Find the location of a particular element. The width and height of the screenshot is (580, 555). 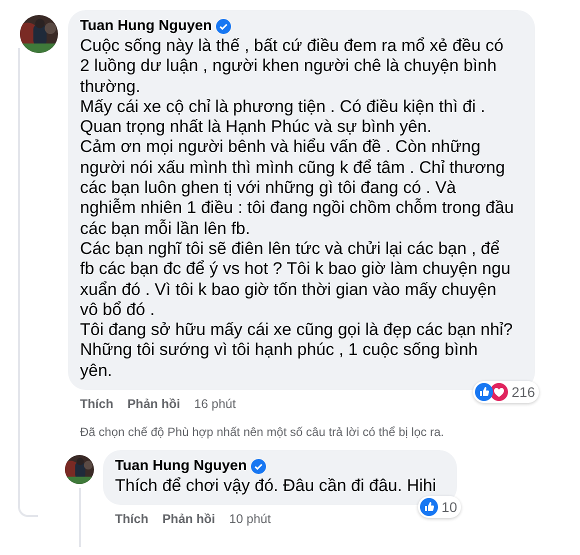

reactions-badge: 216 is located at coordinates (505, 392).